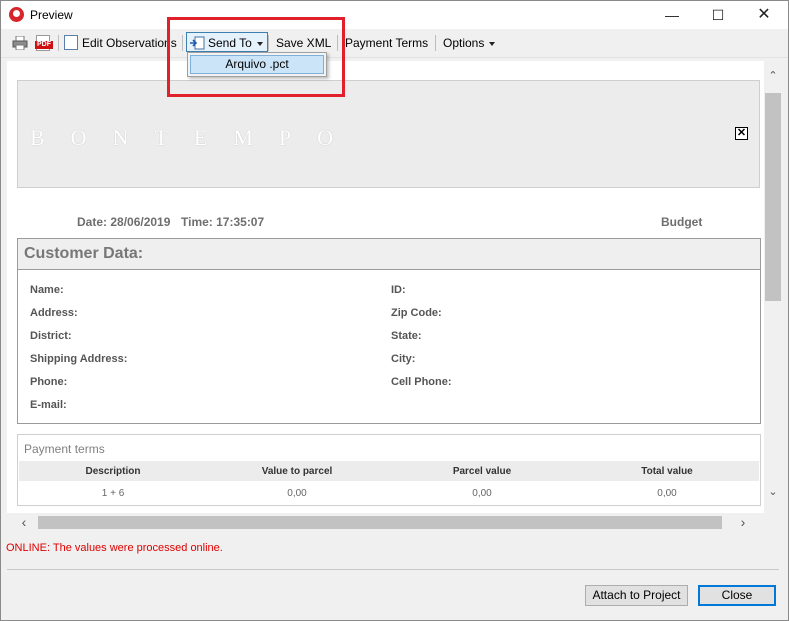 The width and height of the screenshot is (789, 621). I want to click on table-cell-description: 1 + 6, so click(113, 493).